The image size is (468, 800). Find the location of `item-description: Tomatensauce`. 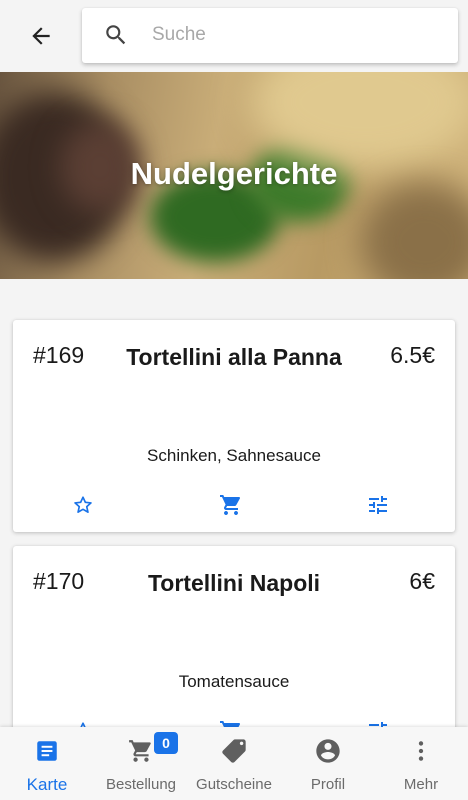

item-description: Tomatensauce is located at coordinates (234, 681).